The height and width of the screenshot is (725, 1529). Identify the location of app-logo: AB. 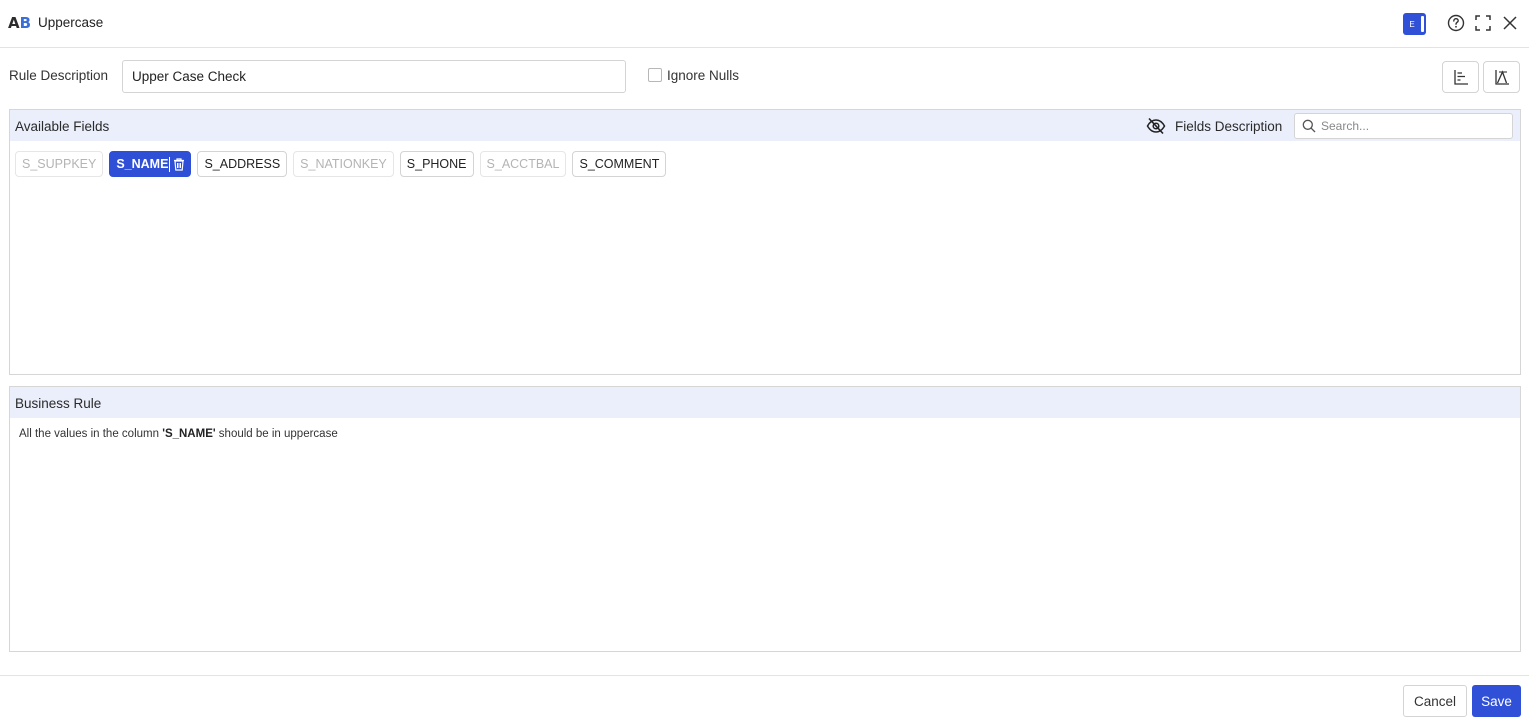
(19, 23).